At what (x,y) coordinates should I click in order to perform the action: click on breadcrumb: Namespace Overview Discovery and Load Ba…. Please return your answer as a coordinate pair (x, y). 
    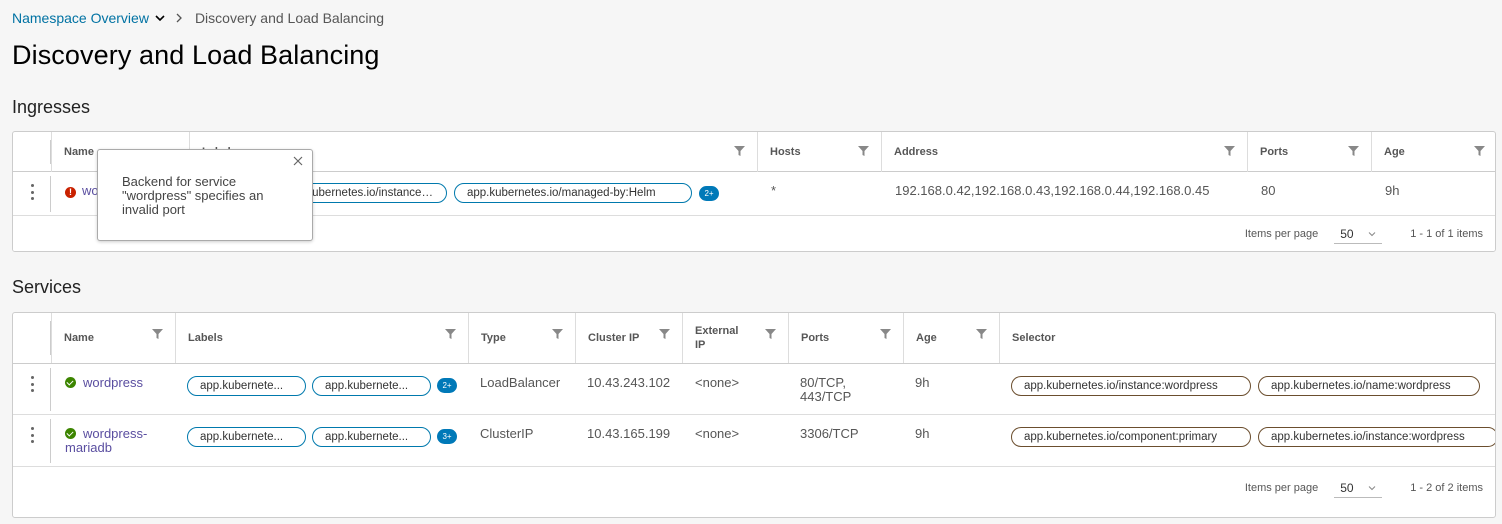
    Looking at the image, I should click on (198, 18).